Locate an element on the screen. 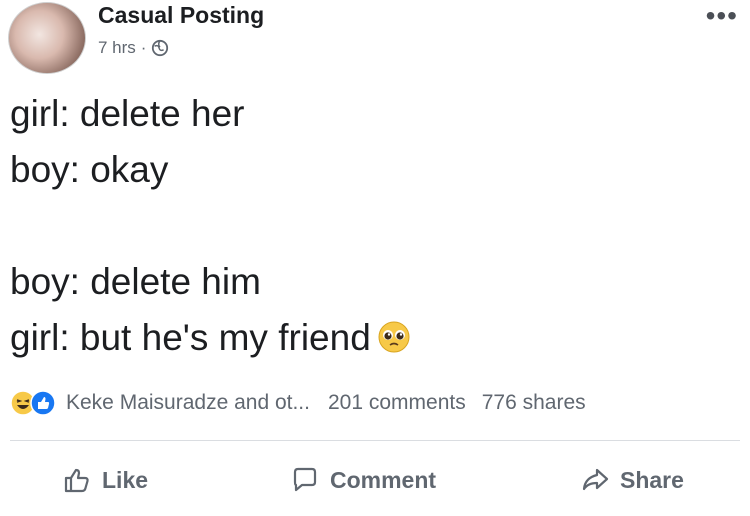 The height and width of the screenshot is (516, 750). post-actions-bar: Like Comment Share is located at coordinates (375, 480).